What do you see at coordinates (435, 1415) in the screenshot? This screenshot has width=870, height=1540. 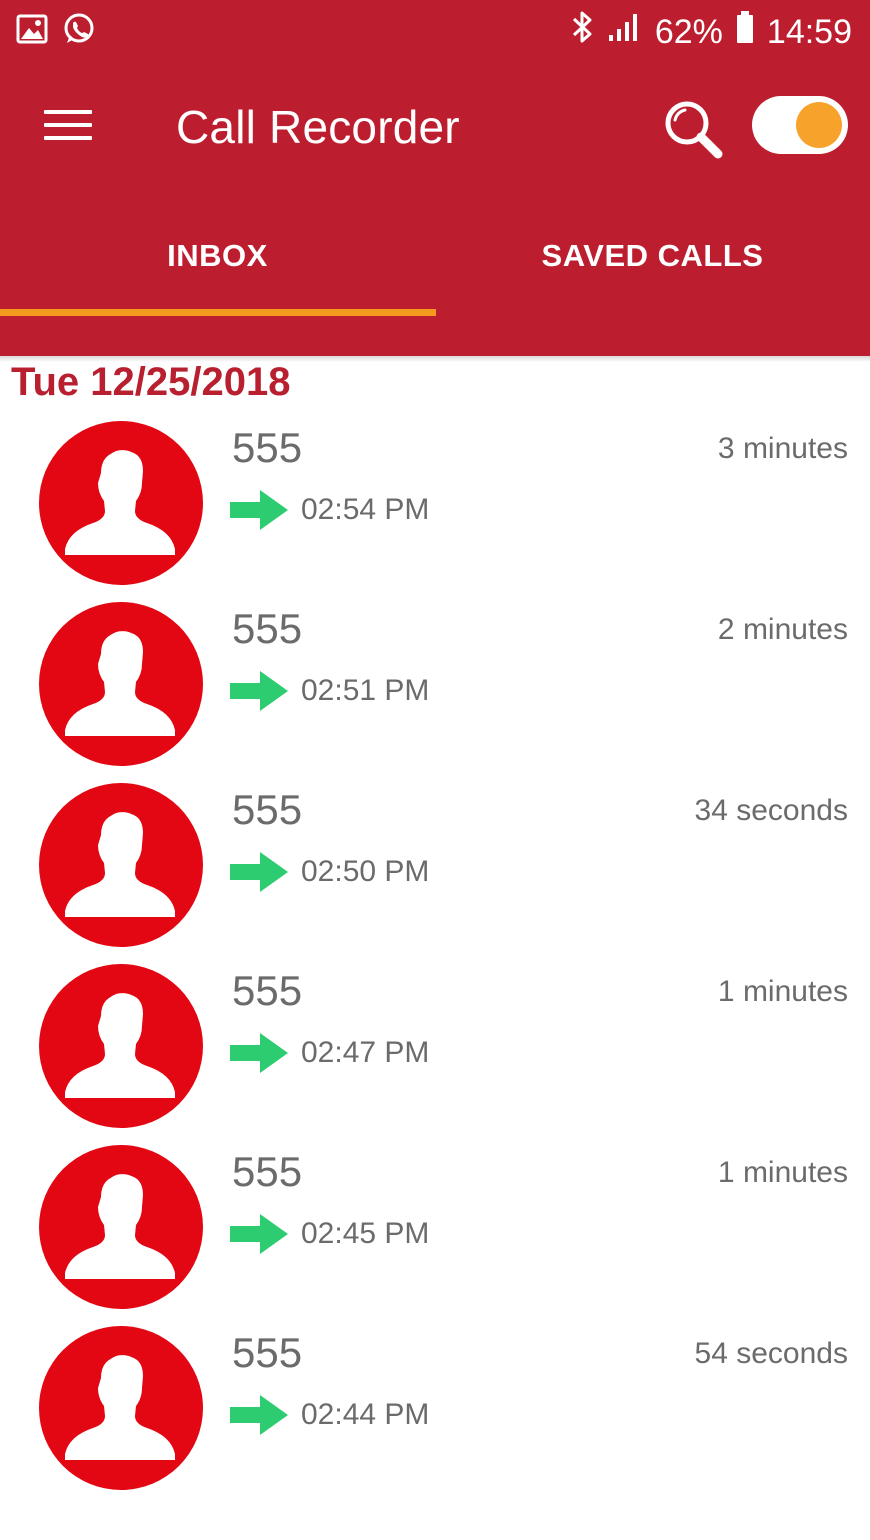 I see `call-list-item: 555 54 seconds 02:44 PM` at bounding box center [435, 1415].